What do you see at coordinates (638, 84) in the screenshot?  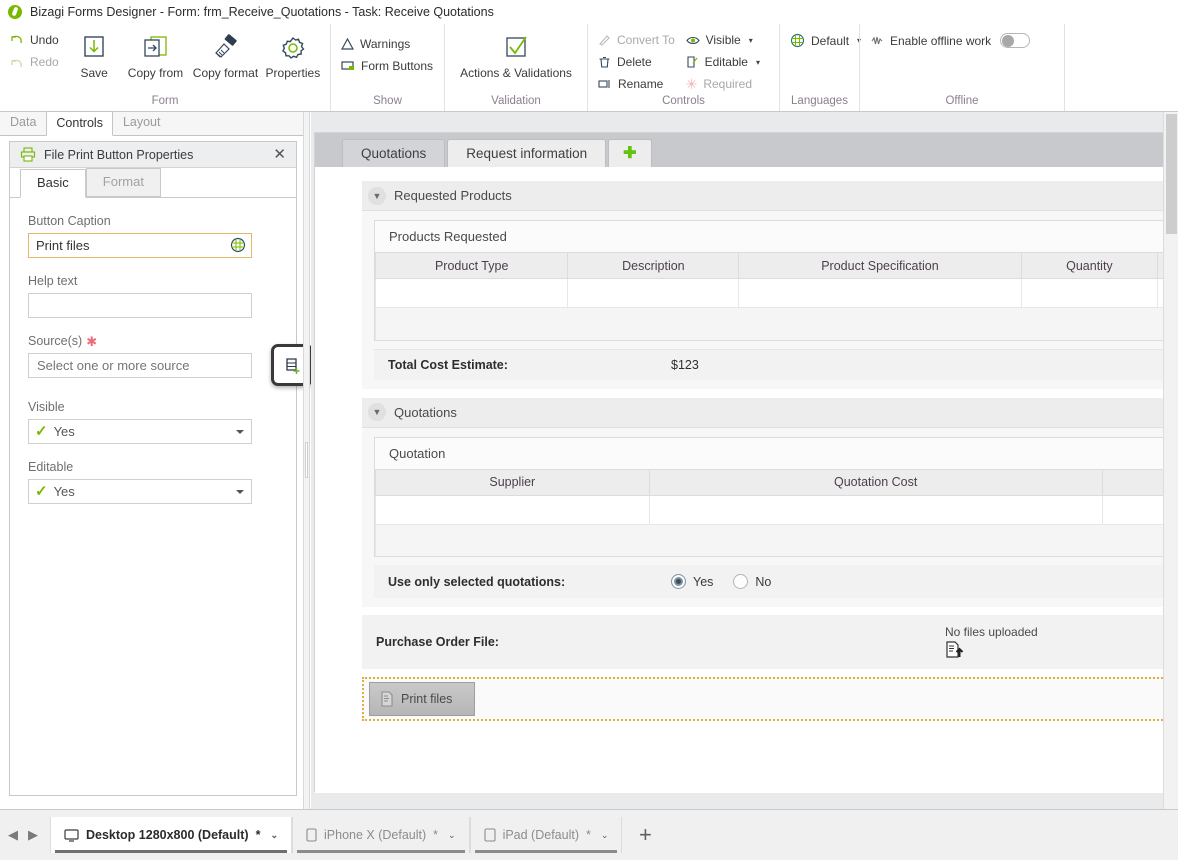 I see `rename-button: Rename` at bounding box center [638, 84].